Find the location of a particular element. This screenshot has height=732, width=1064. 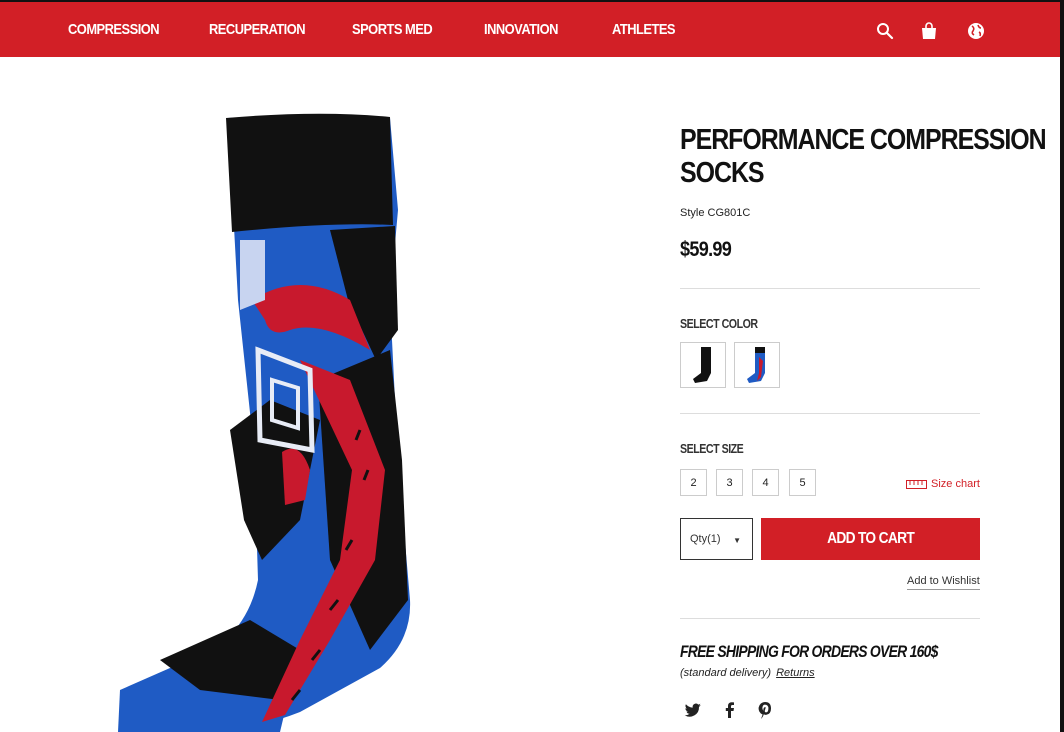

product-title-line-1: PERFORMANCE COMPRESSION is located at coordinates (863, 140).